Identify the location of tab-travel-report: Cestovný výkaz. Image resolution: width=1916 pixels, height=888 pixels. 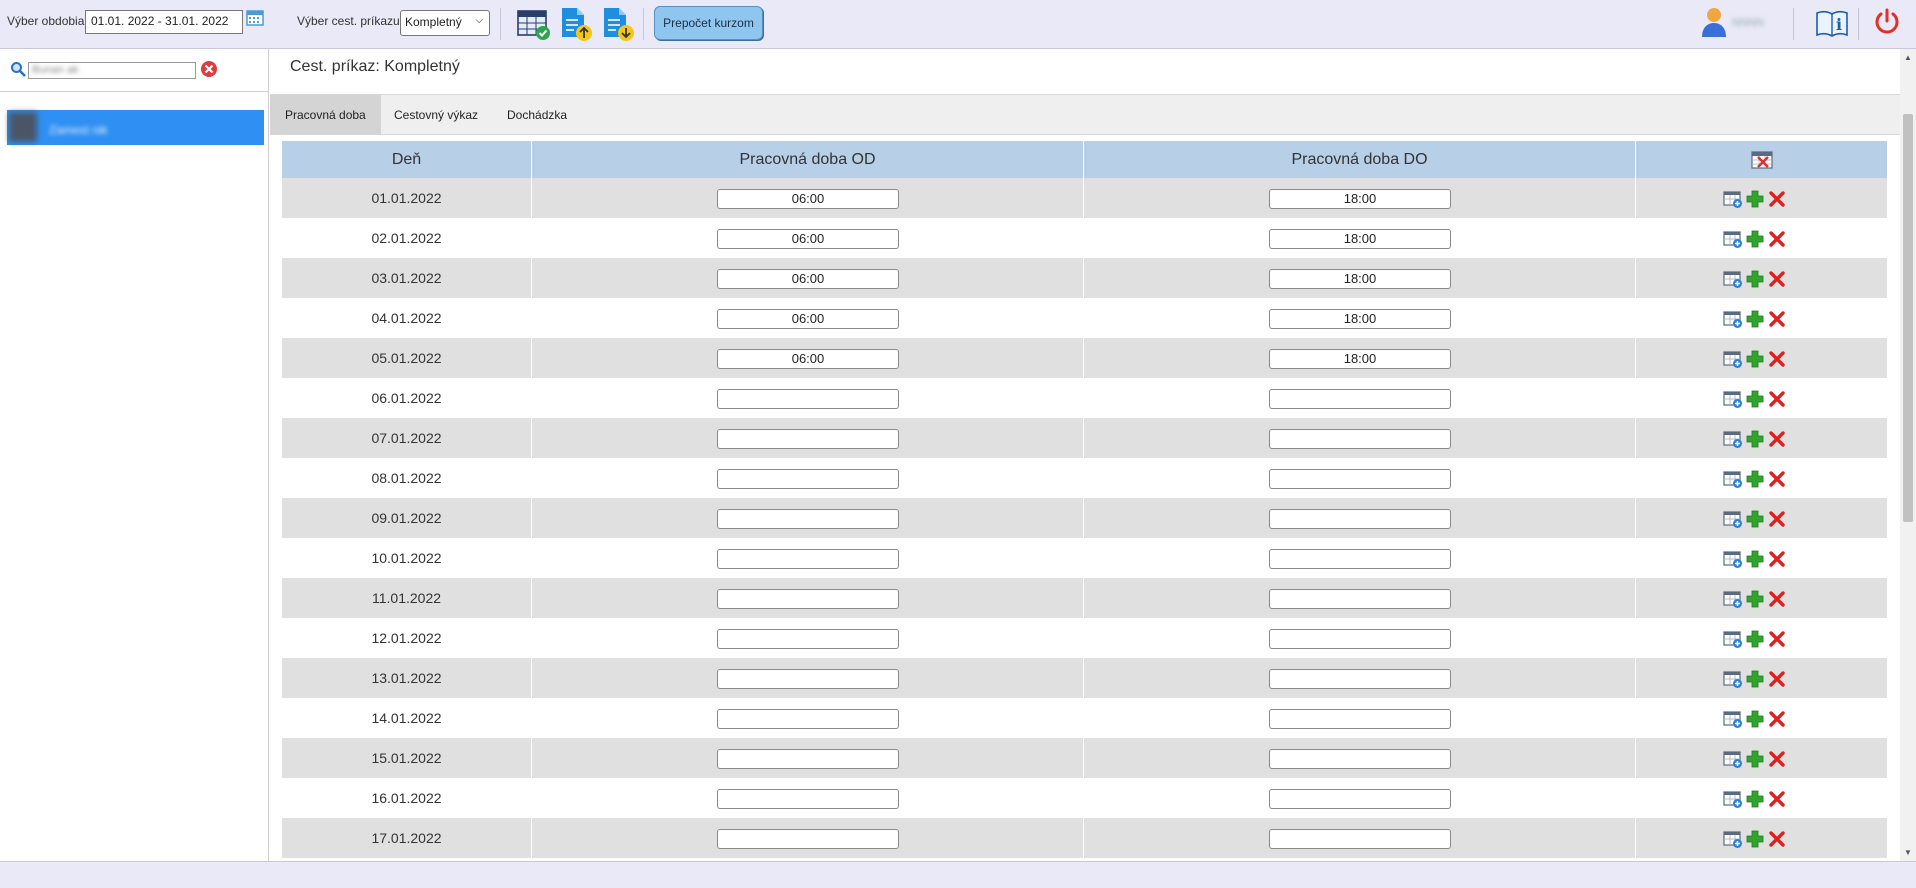
(436, 115).